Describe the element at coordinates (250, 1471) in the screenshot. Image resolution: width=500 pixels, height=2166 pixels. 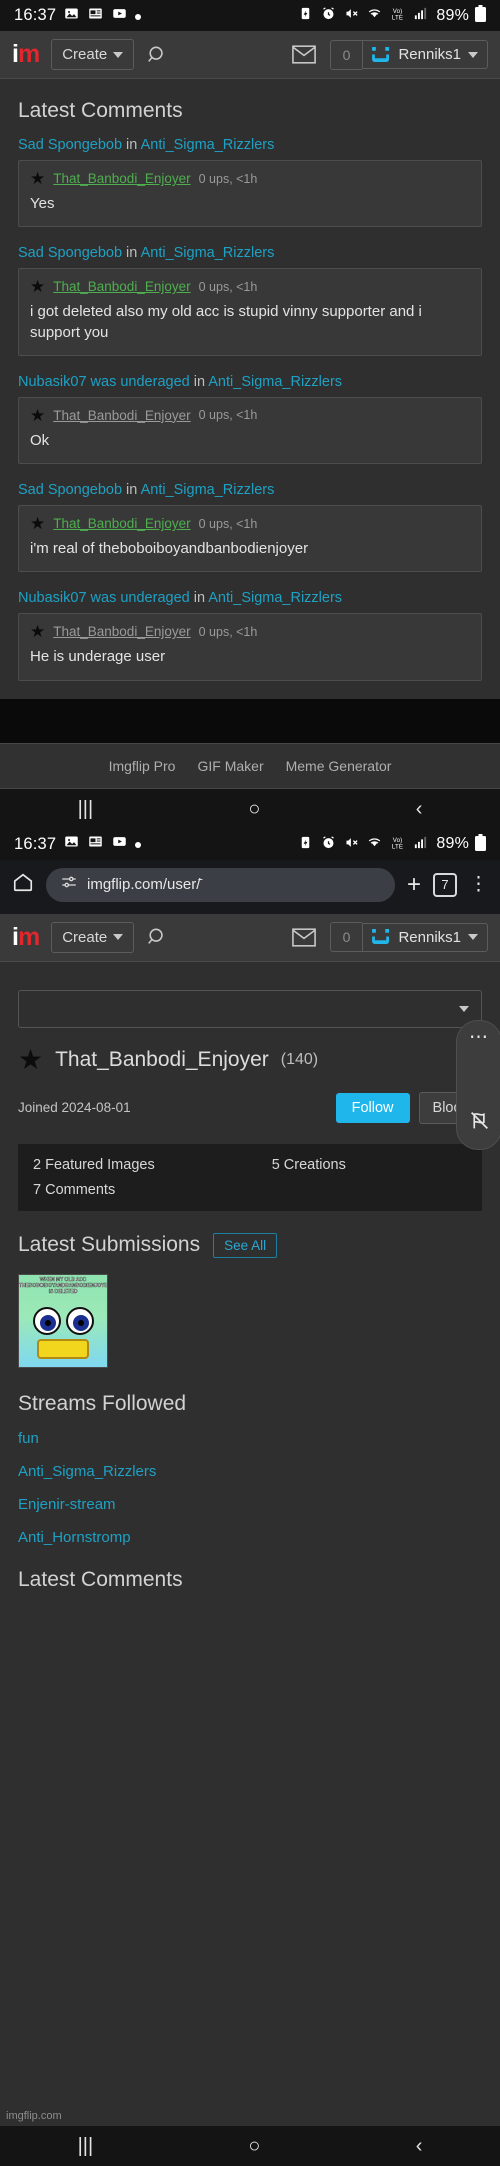
I see `stream-link-anti-sigma-rizzlers: Anti_Sigma_Rizzlers` at that location.